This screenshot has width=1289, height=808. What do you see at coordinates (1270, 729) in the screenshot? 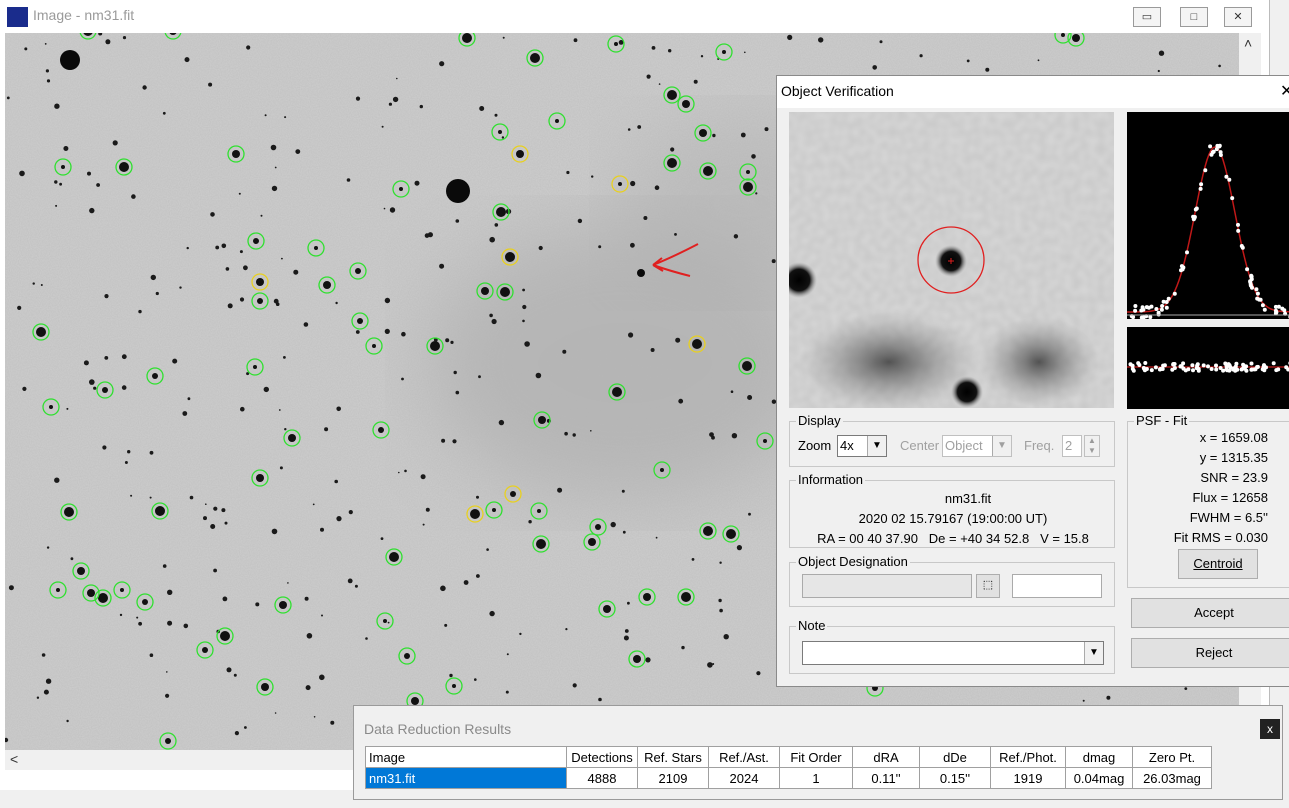
I see `drr-close-icon: x` at bounding box center [1270, 729].